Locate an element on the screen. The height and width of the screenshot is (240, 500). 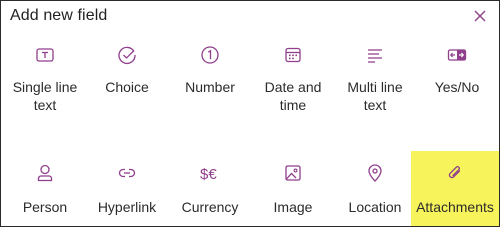
field-type-location: Location is located at coordinates (375, 188).